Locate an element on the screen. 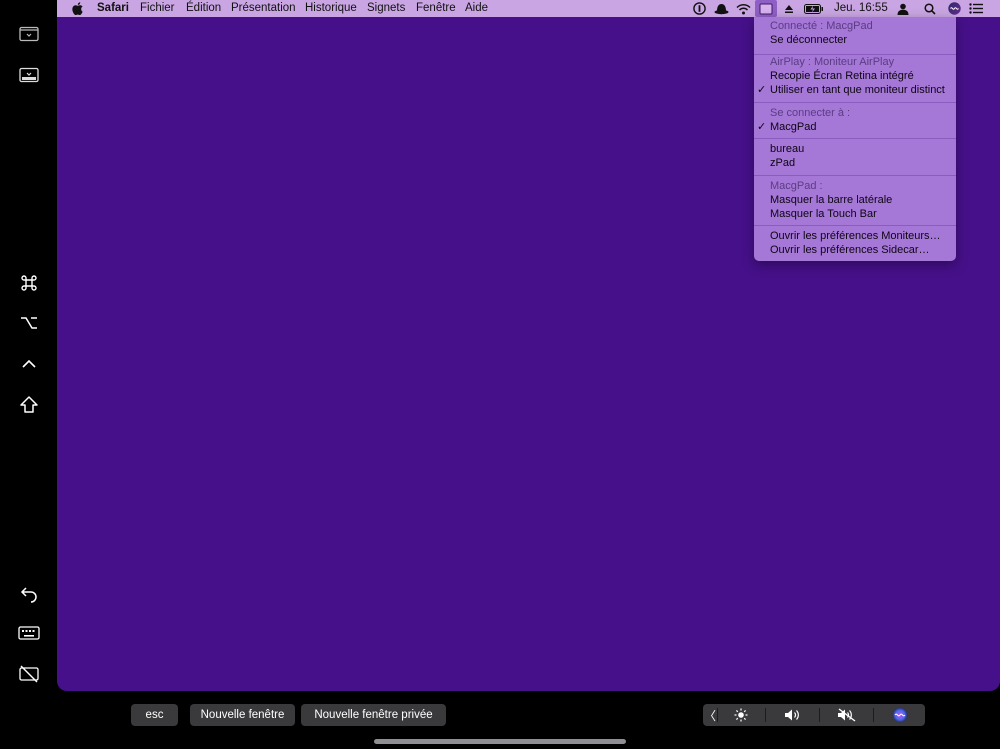 This screenshot has height=749, width=1000. device-item-zpad: zPad is located at coordinates (782, 163).